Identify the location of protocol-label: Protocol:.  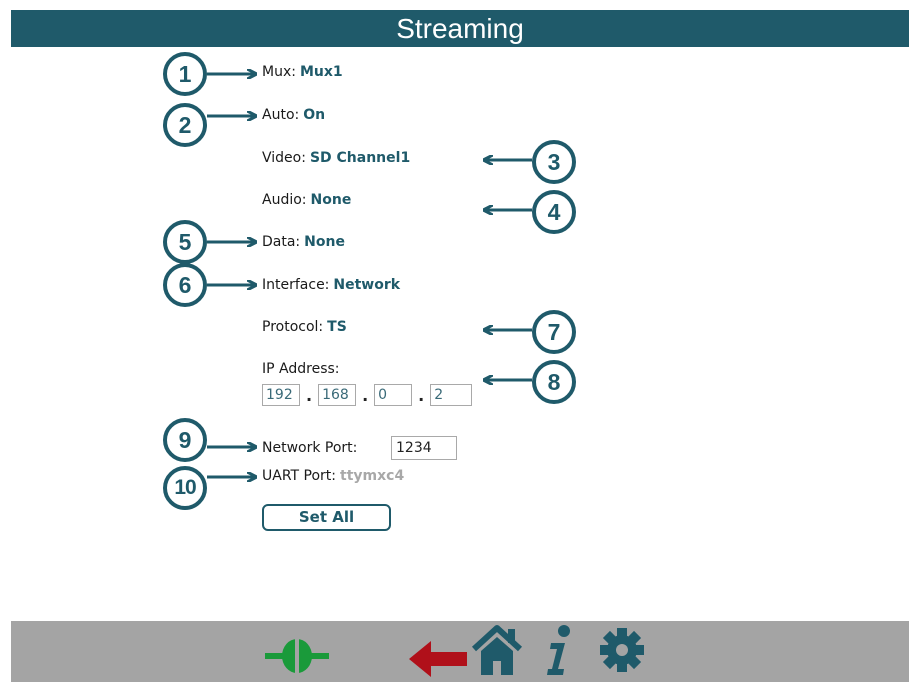
(293, 327).